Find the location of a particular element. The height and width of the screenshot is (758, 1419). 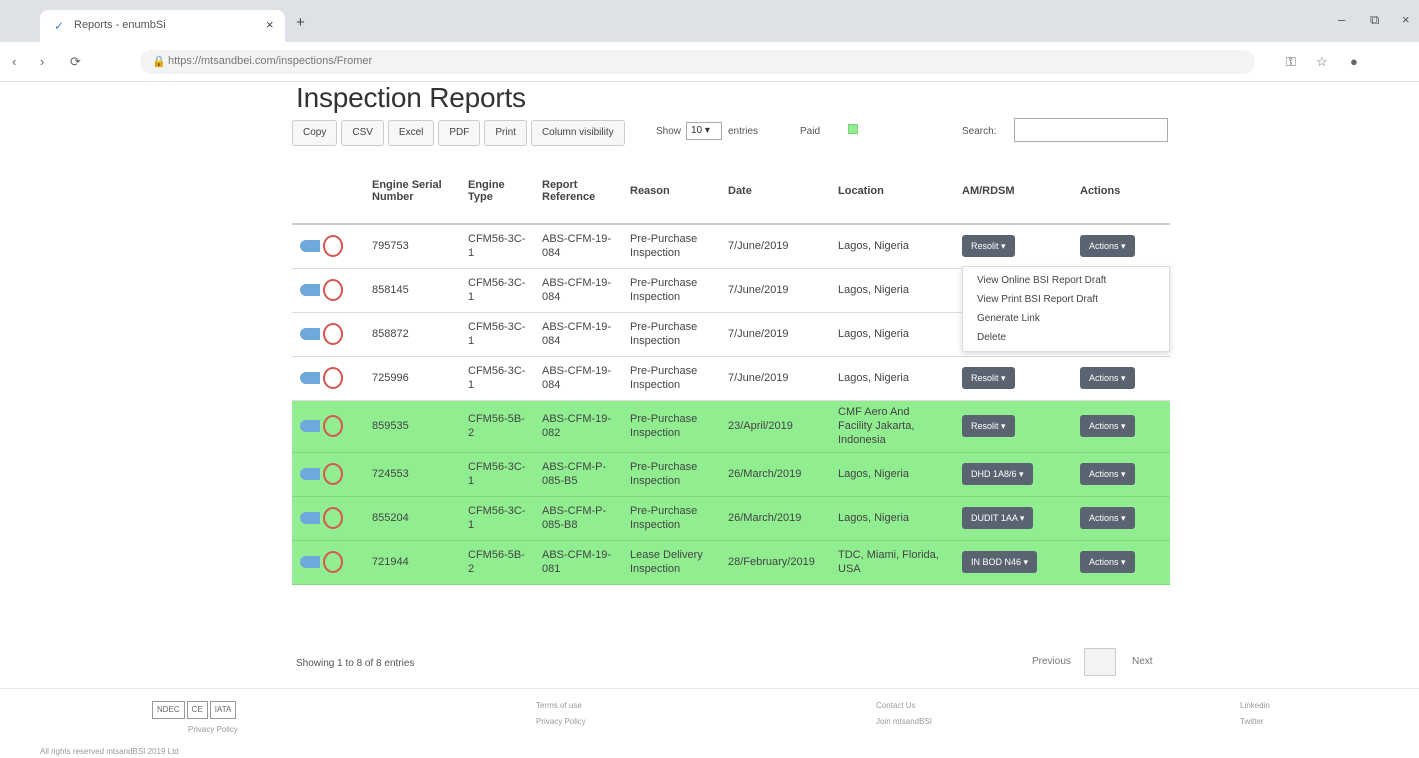

paid-legend-swatch is located at coordinates (853, 129).